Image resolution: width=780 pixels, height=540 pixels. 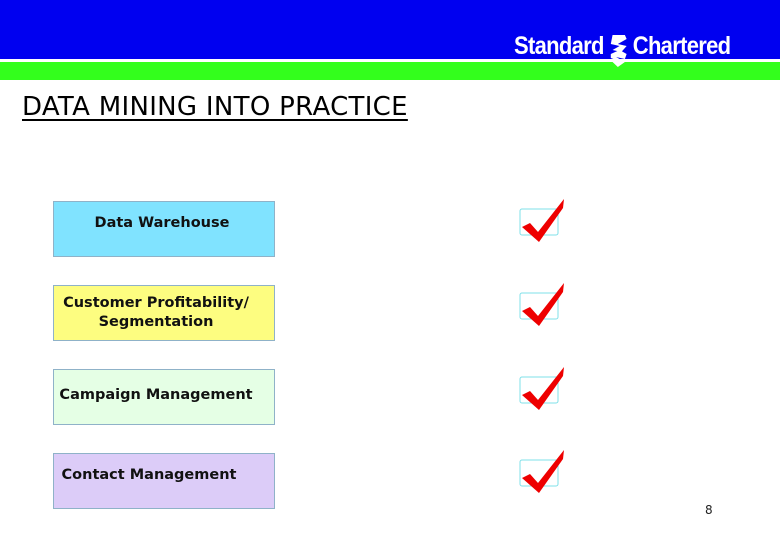 I want to click on brand-name-left: Standard, so click(x=559, y=45).